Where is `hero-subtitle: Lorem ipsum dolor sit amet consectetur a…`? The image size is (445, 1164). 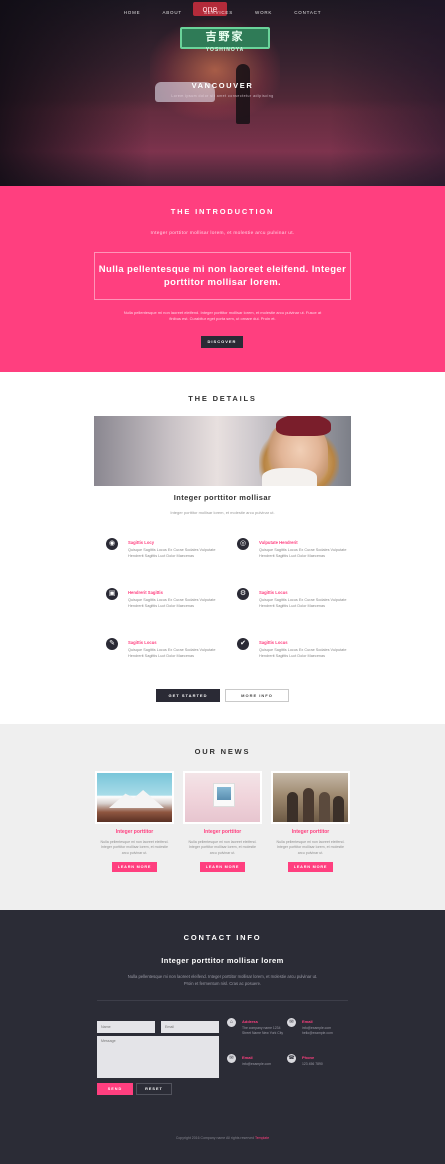 hero-subtitle: Lorem ipsum dolor sit amet consectetur a… is located at coordinates (222, 96).